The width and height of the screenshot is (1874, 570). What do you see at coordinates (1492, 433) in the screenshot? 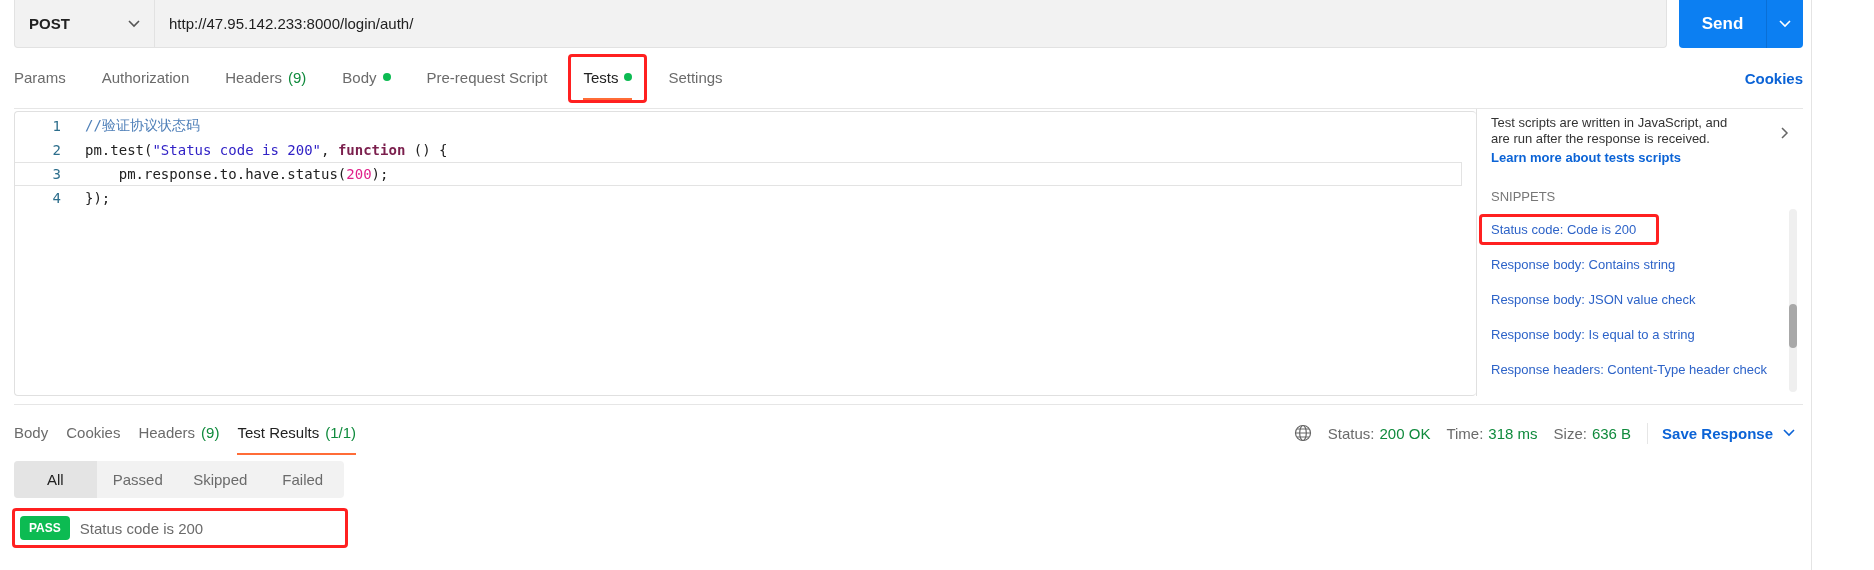
I see `response-meta: Time: 318 ms` at bounding box center [1492, 433].